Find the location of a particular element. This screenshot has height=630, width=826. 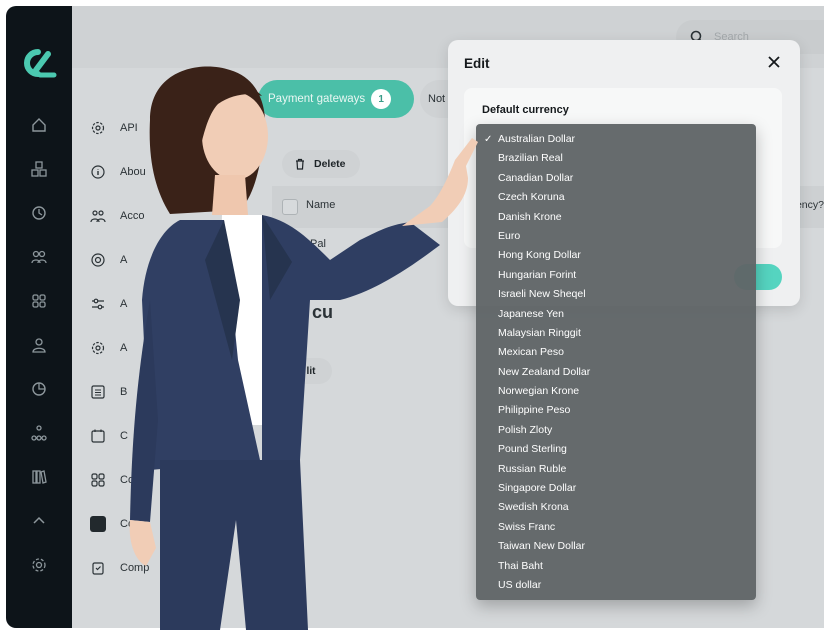

hierarchy-icon is located at coordinates (39, 433).